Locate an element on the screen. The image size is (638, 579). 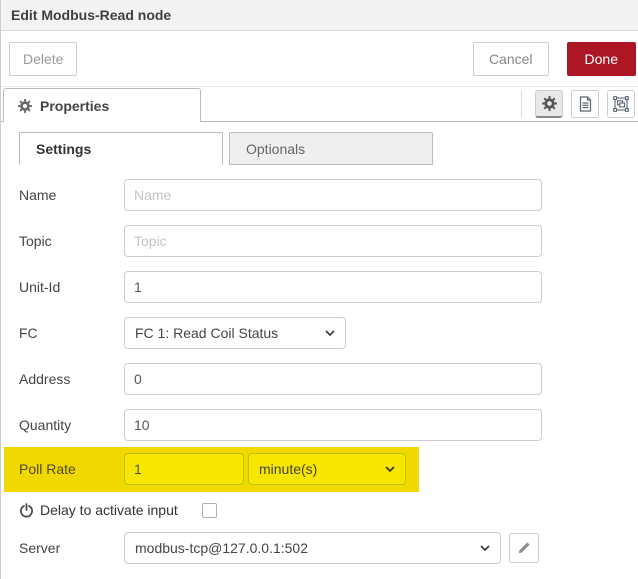
poll-rate-unit-select: minute(s) is located at coordinates (327, 469).